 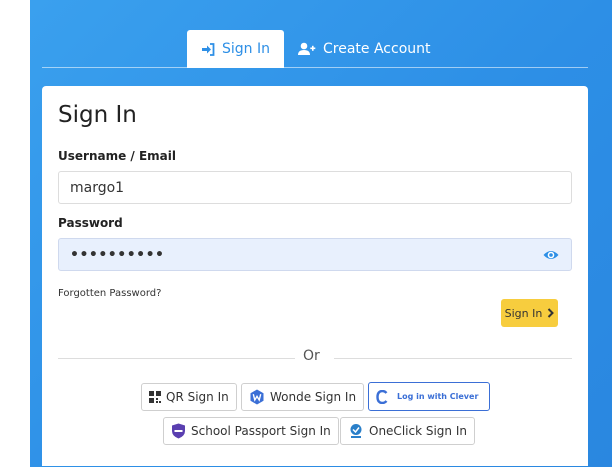 I want to click on oneclick-sign-in-label: OneClick Sign In, so click(x=418, y=431).